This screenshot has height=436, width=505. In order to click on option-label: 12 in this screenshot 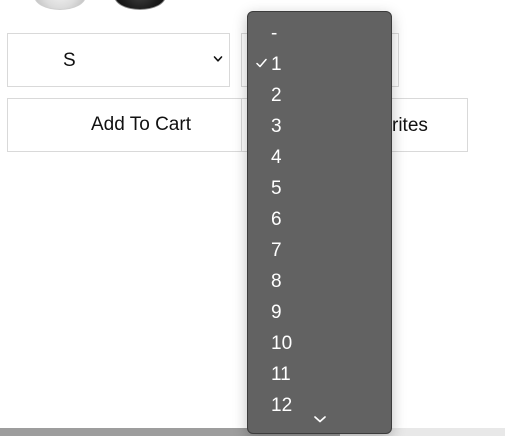, I will do `click(282, 405)`.